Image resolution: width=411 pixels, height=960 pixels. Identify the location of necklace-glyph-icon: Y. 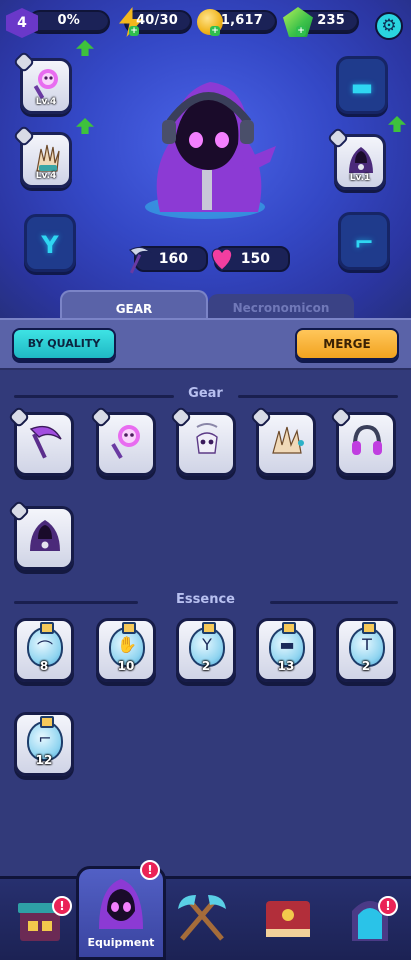
(207, 644).